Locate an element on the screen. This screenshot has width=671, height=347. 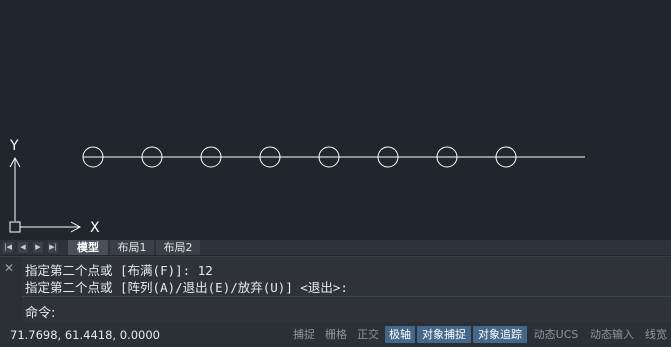
ucs-x-label: X is located at coordinates (95, 228).